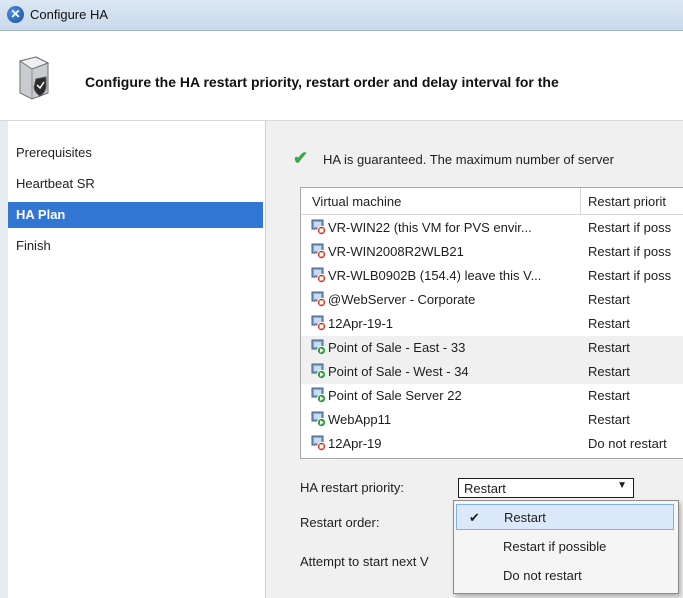  Describe the element at coordinates (565, 517) in the screenshot. I see `option-restart: ✔ Restart` at that location.